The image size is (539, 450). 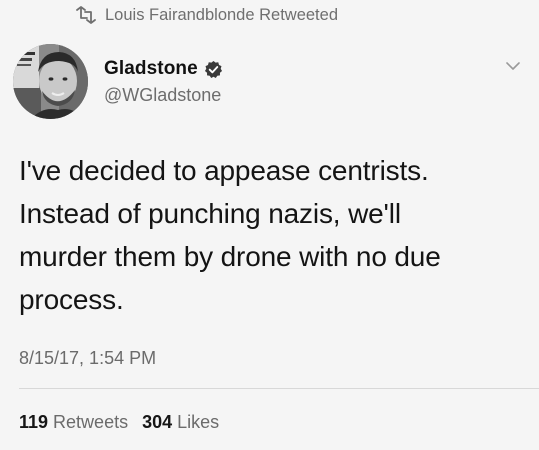 What do you see at coordinates (87, 358) in the screenshot?
I see `timestamp: 8/15/17, 1:54 PM` at bounding box center [87, 358].